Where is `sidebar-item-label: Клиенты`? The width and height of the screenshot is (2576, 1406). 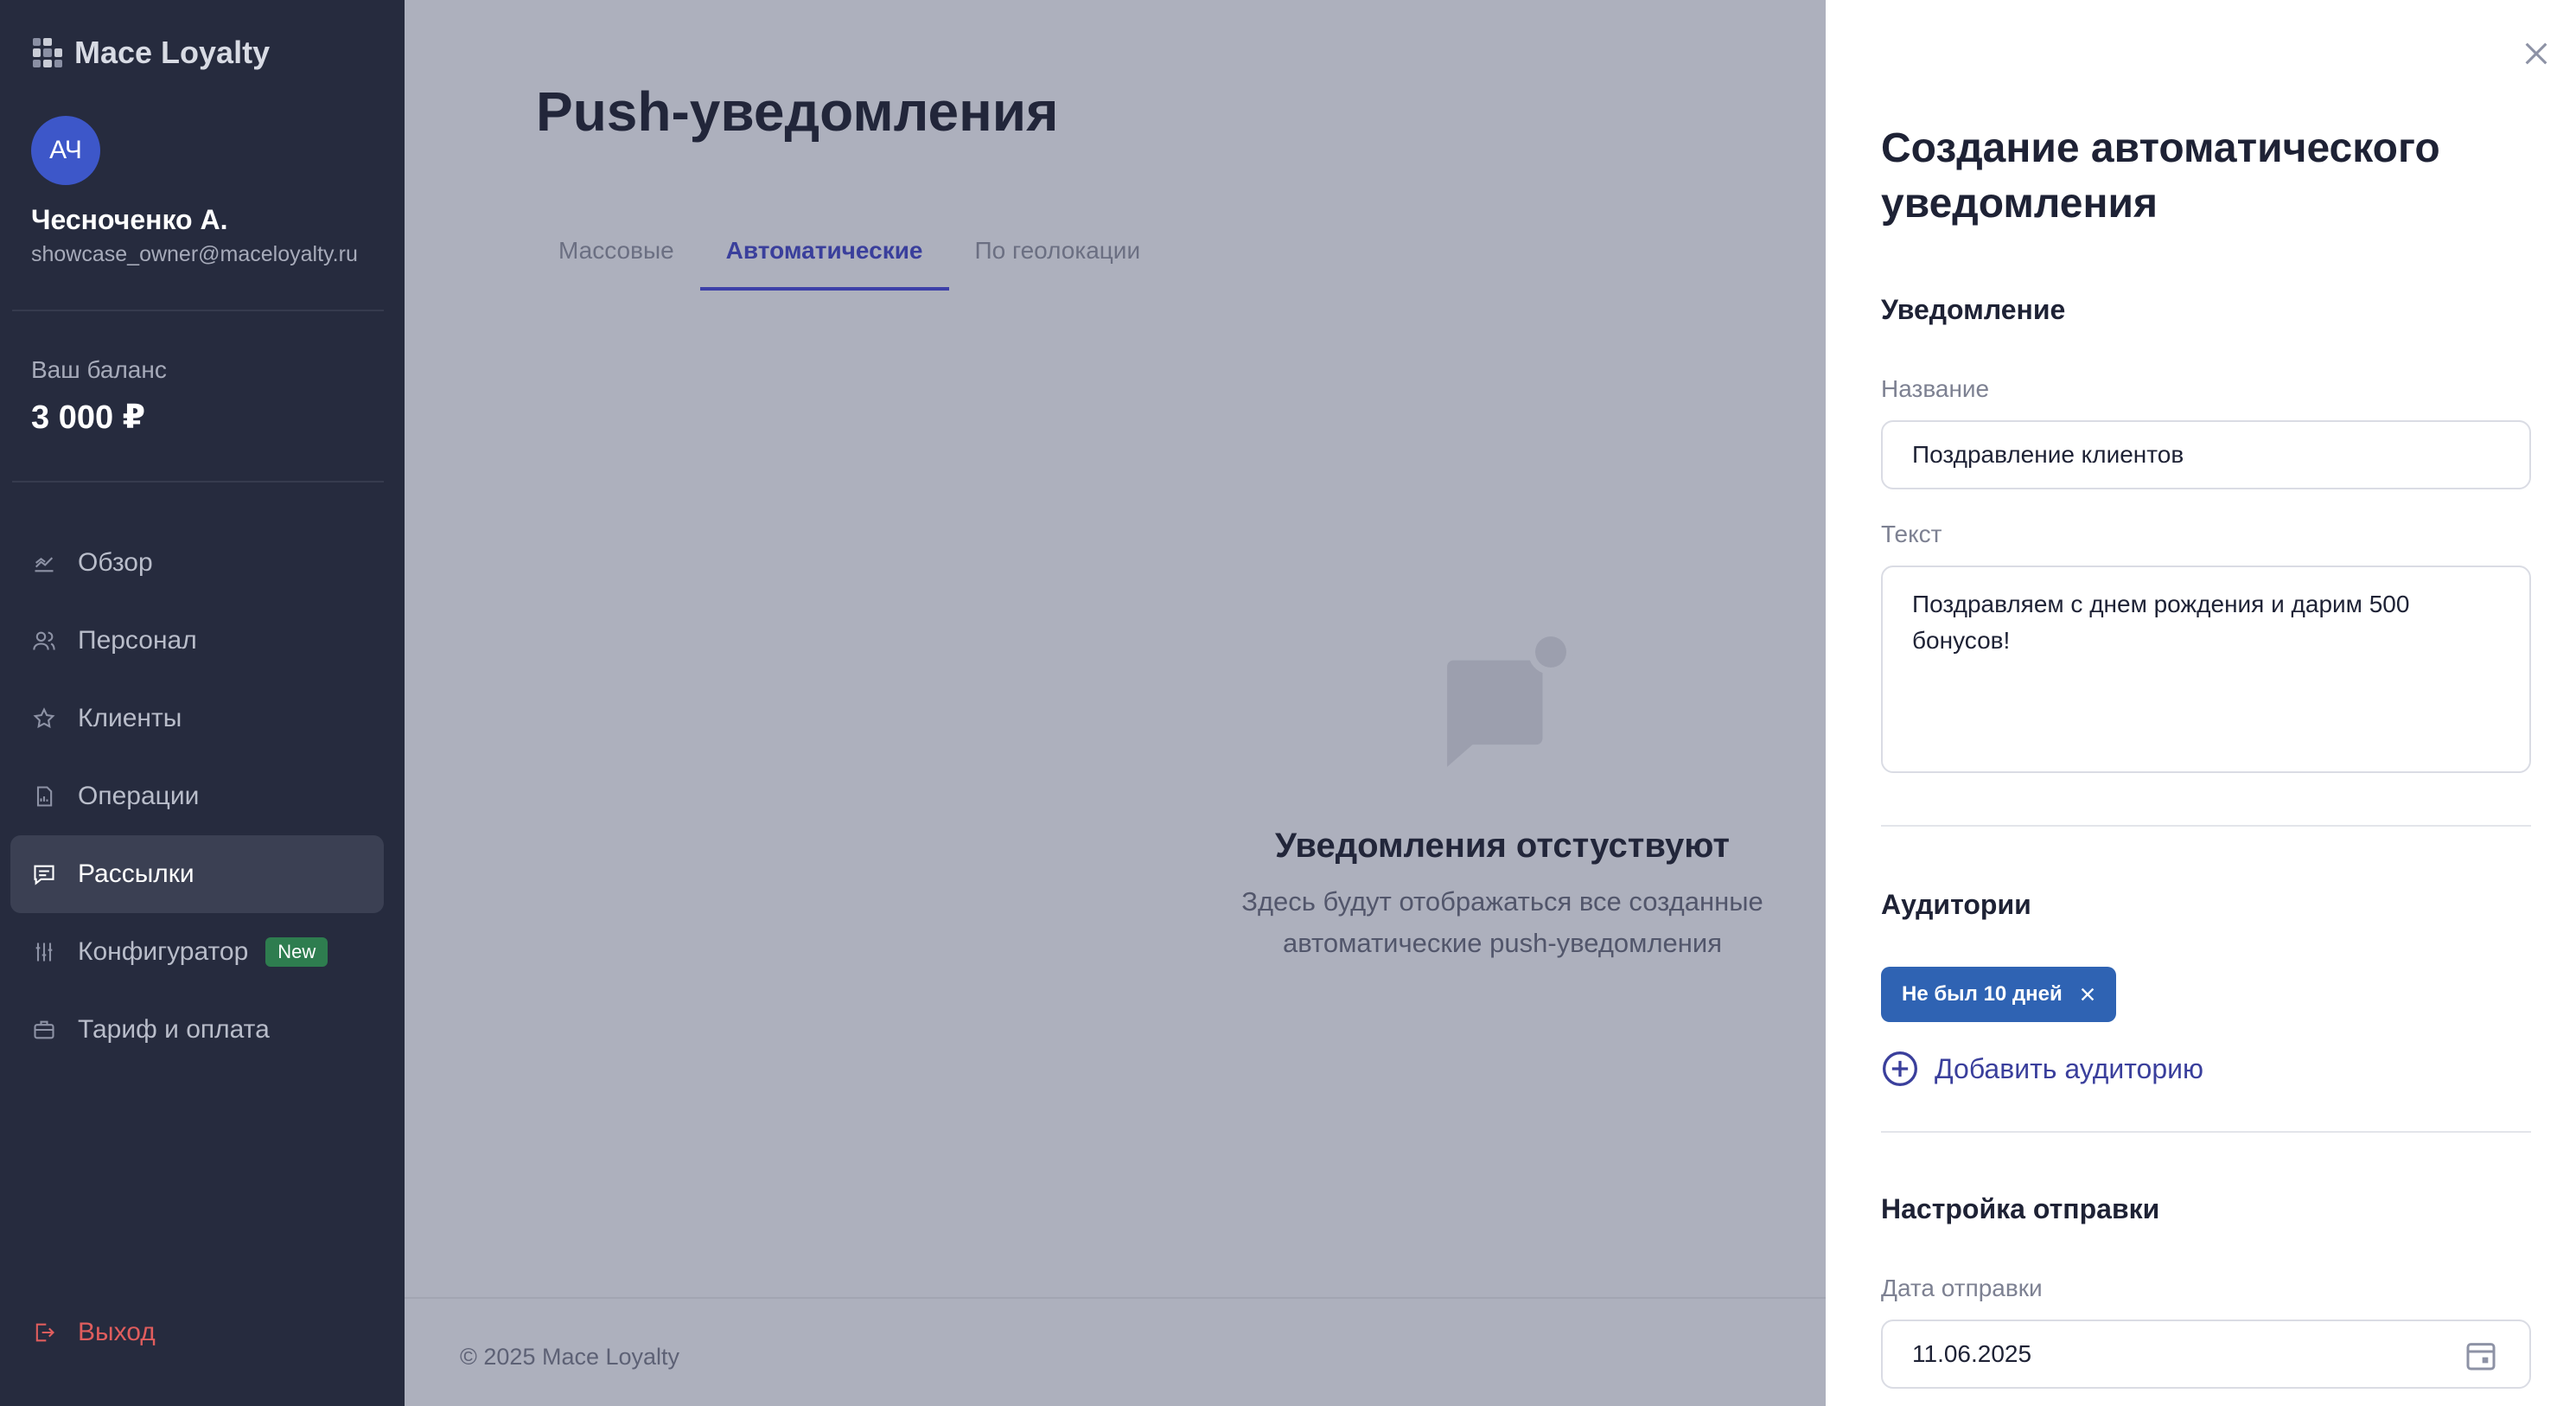
sidebar-item-label: Клиенты is located at coordinates (130, 718).